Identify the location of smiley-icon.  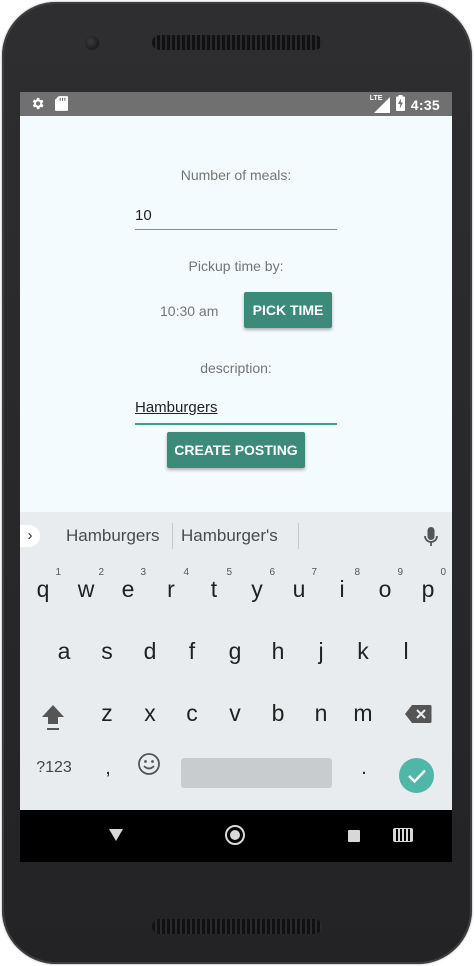
(149, 766).